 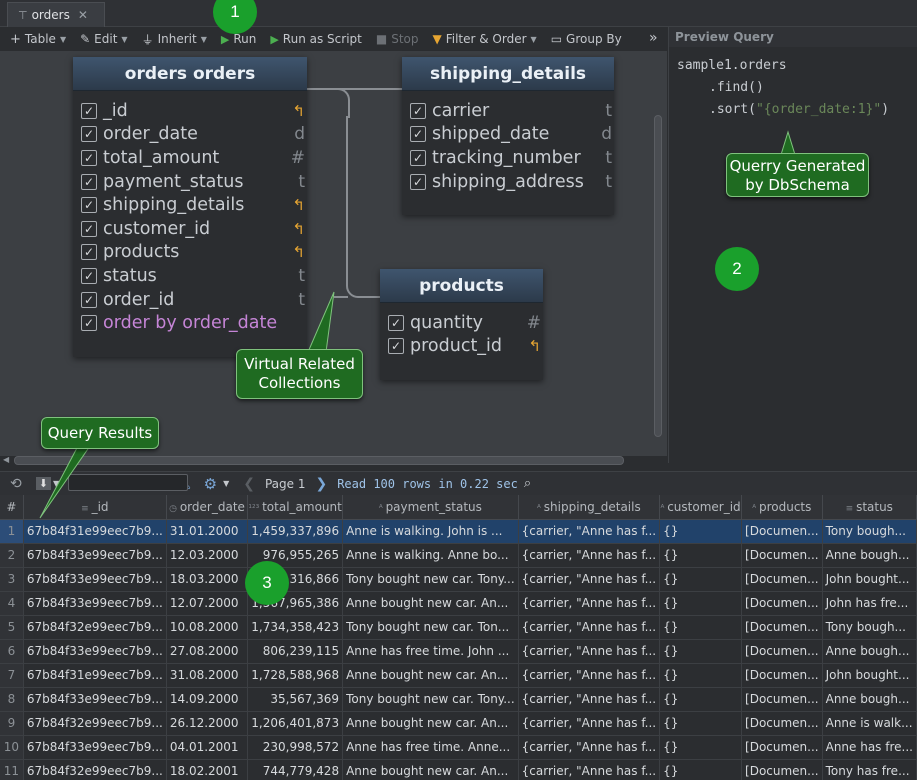 What do you see at coordinates (12, 769) in the screenshot?
I see `row-number: 11` at bounding box center [12, 769].